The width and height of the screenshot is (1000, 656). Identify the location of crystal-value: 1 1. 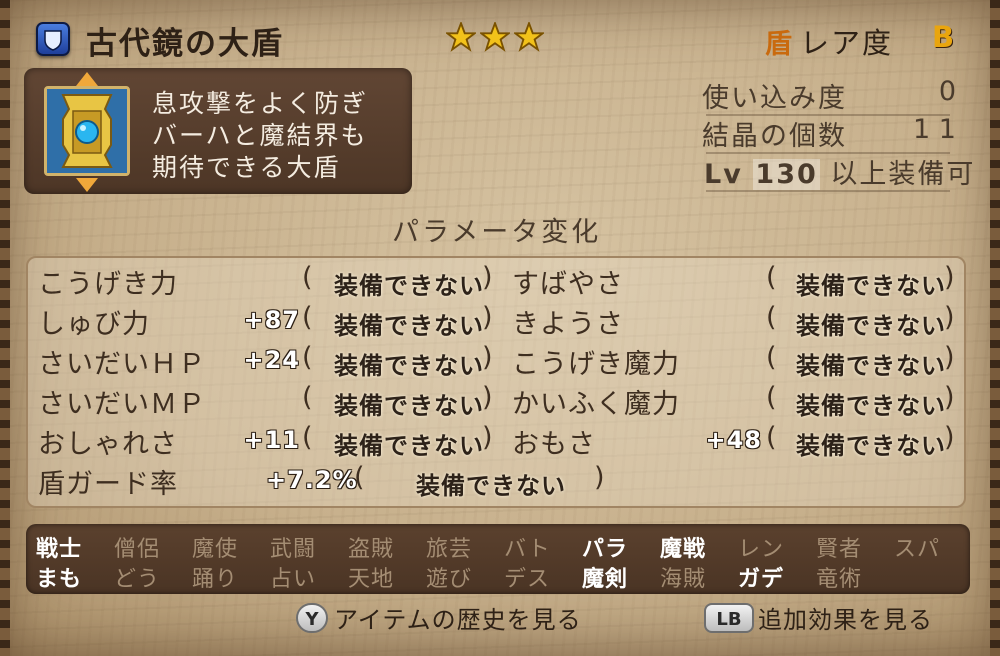
(934, 129).